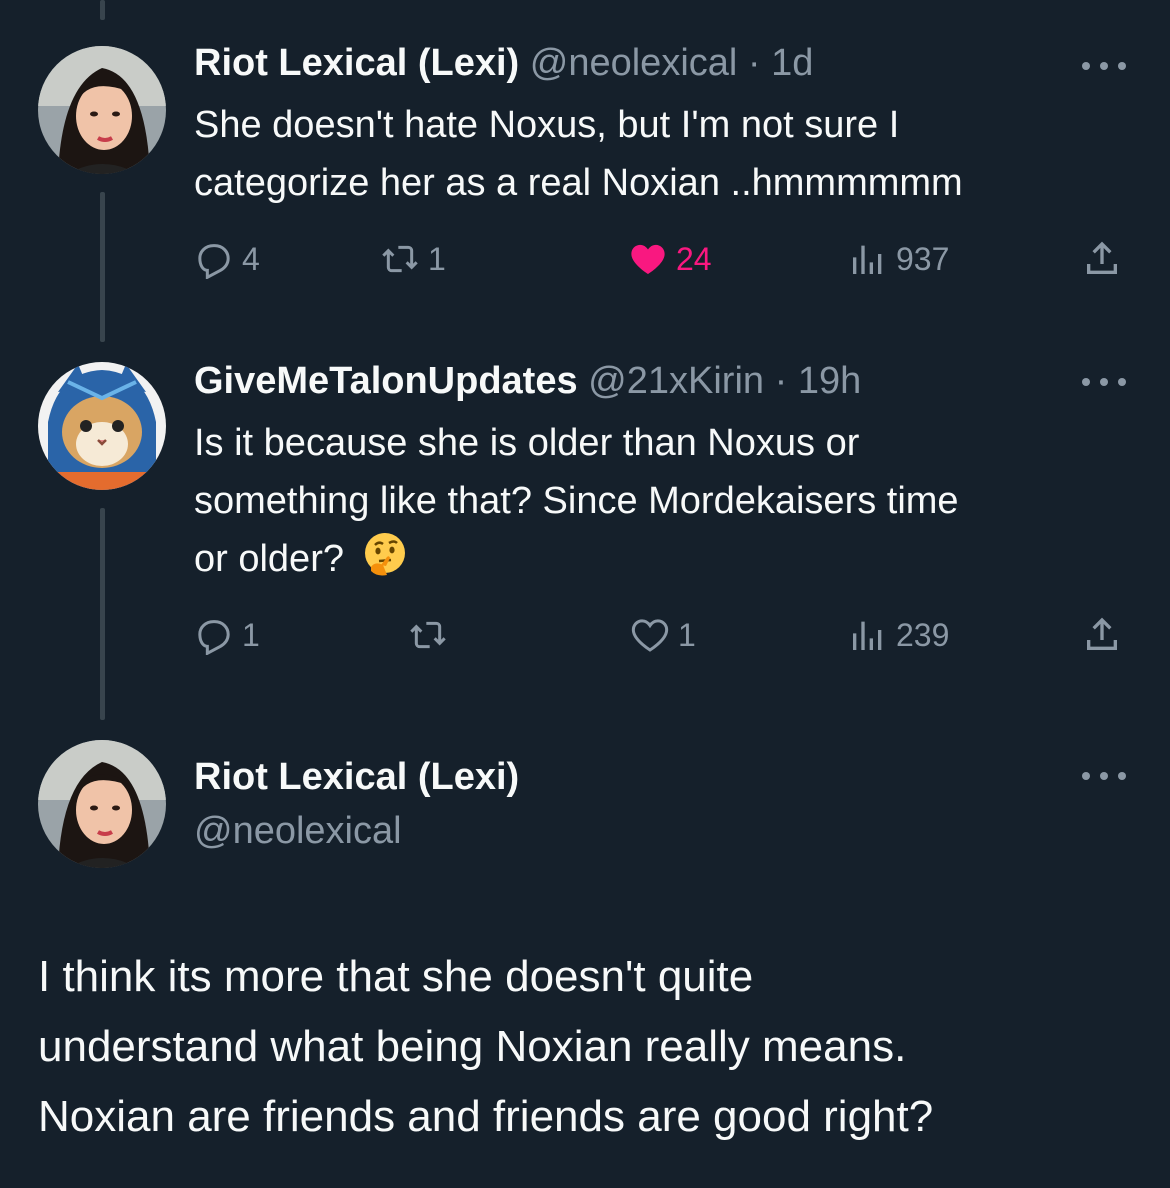  Describe the element at coordinates (792, 63) in the screenshot. I see `timestamp: 1d` at that location.